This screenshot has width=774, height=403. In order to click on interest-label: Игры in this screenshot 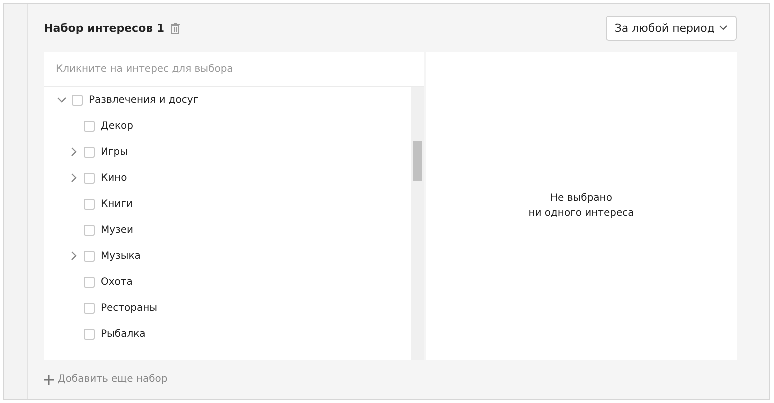, I will do `click(114, 152)`.